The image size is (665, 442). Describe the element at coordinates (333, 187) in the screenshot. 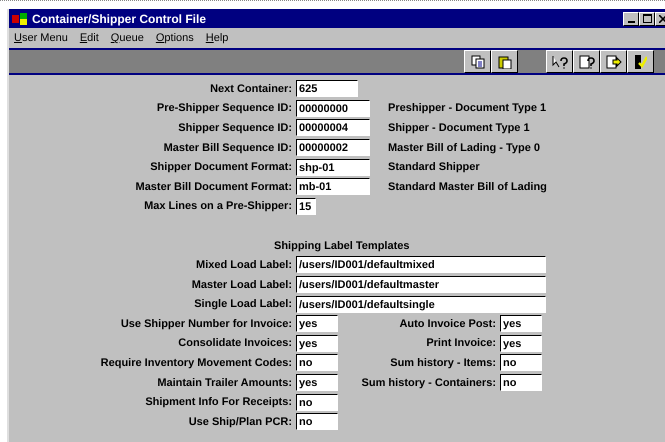

I see `input-field: mb-01` at that location.